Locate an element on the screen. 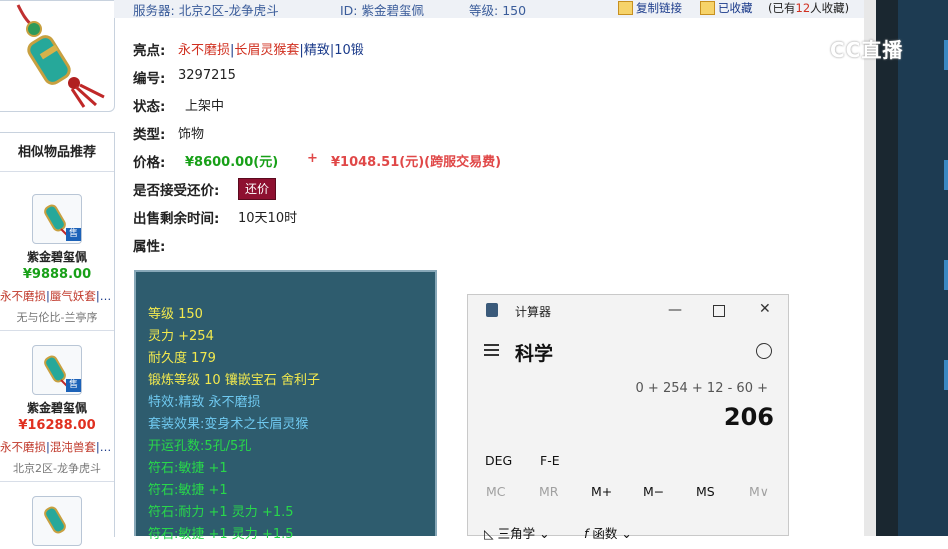 This screenshot has width=948, height=549. status-value: 上架中 is located at coordinates (205, 106).